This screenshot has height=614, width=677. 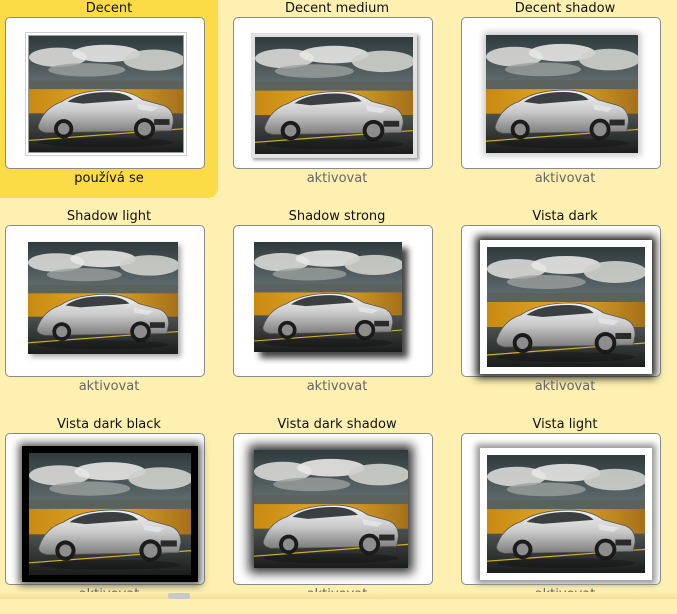 What do you see at coordinates (565, 424) in the screenshot?
I see `style-title: Vista light` at bounding box center [565, 424].